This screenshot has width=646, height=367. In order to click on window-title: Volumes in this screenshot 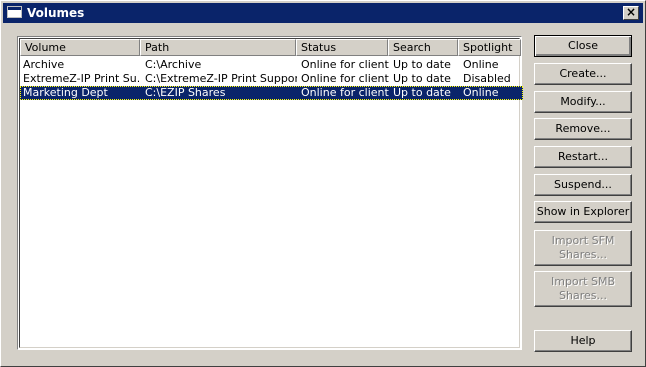, I will do `click(56, 13)`.